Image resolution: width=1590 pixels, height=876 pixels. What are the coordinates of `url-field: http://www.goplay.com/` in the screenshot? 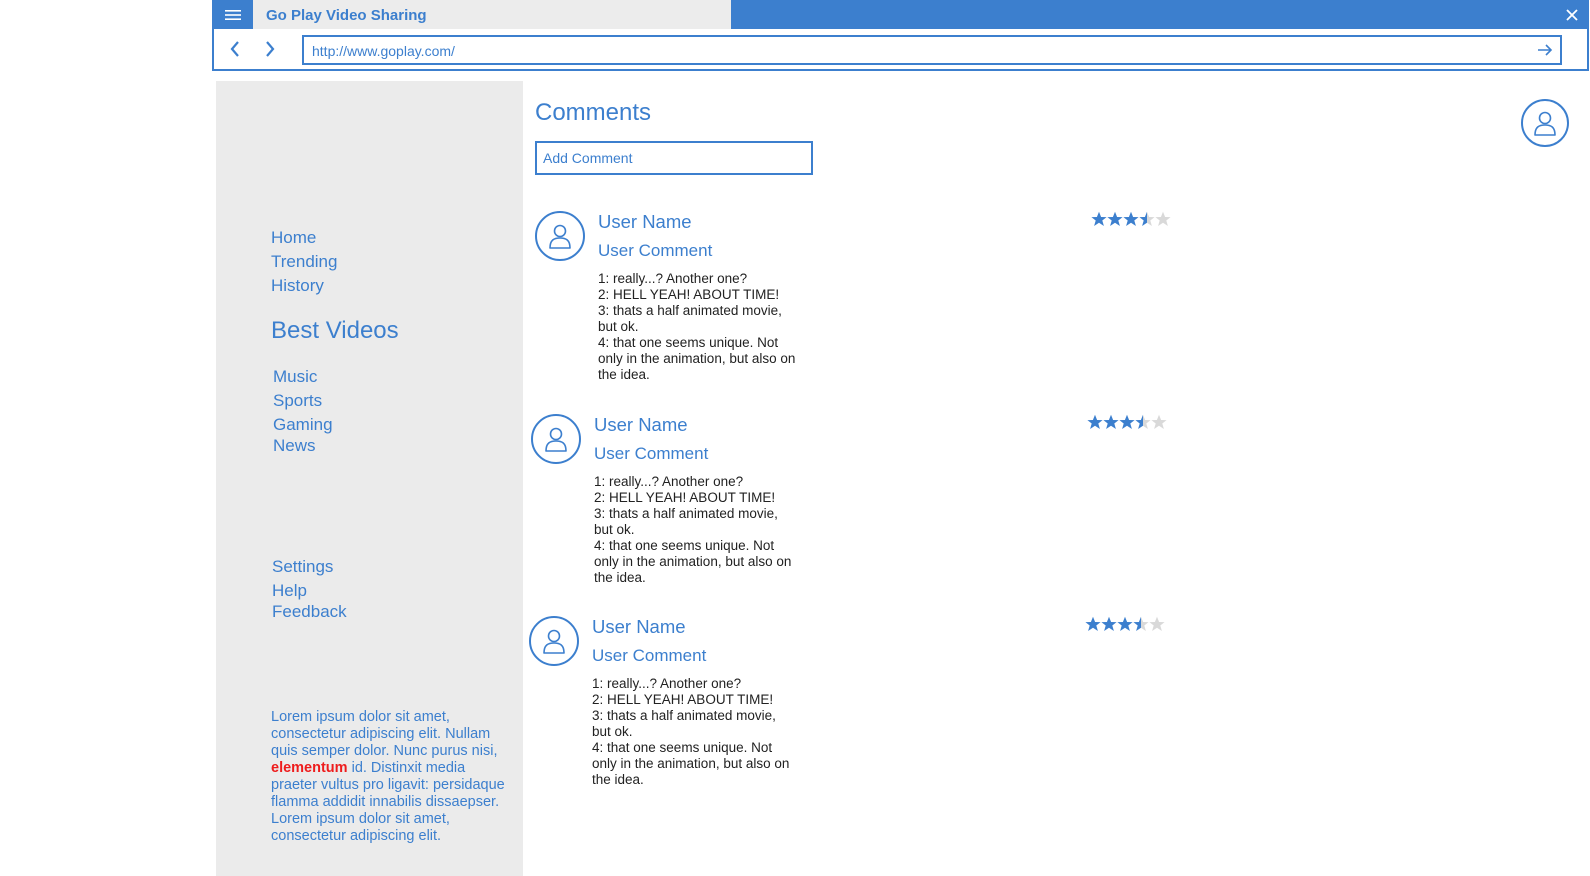 It's located at (932, 50).